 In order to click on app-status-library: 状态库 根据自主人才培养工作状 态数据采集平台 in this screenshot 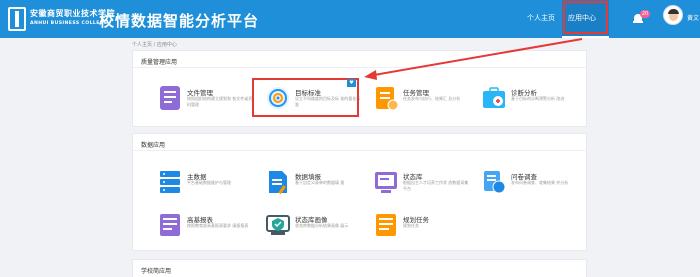, I will do `click(423, 186)`.